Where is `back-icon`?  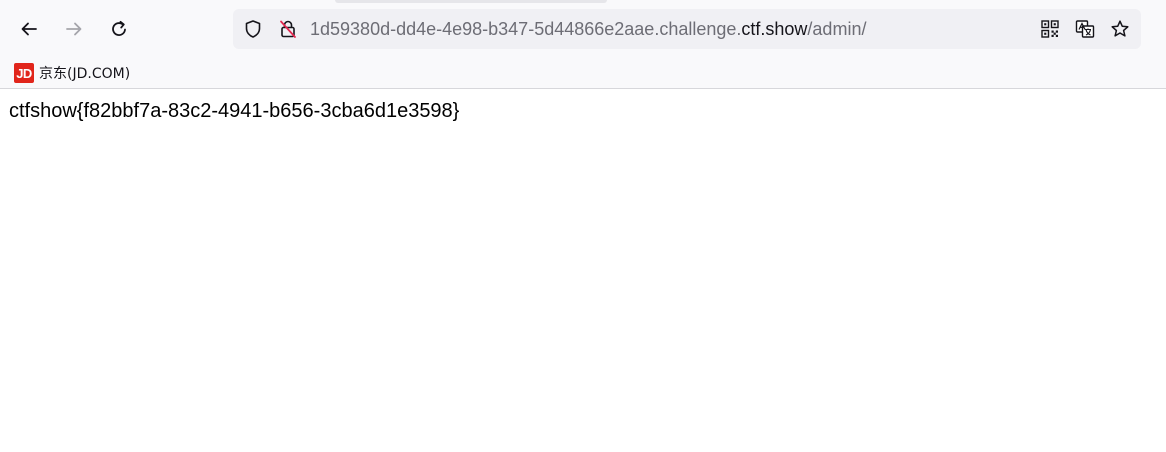
back-icon is located at coordinates (29, 29).